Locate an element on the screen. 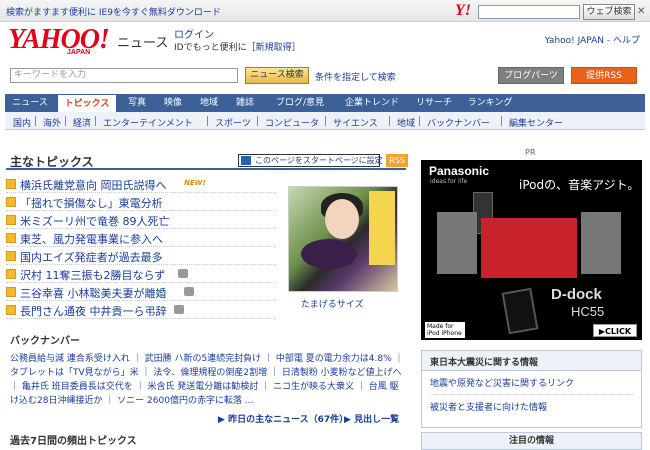 The height and width of the screenshot is (450, 650). subnav-backnumber: バックナンバー is located at coordinates (458, 122).